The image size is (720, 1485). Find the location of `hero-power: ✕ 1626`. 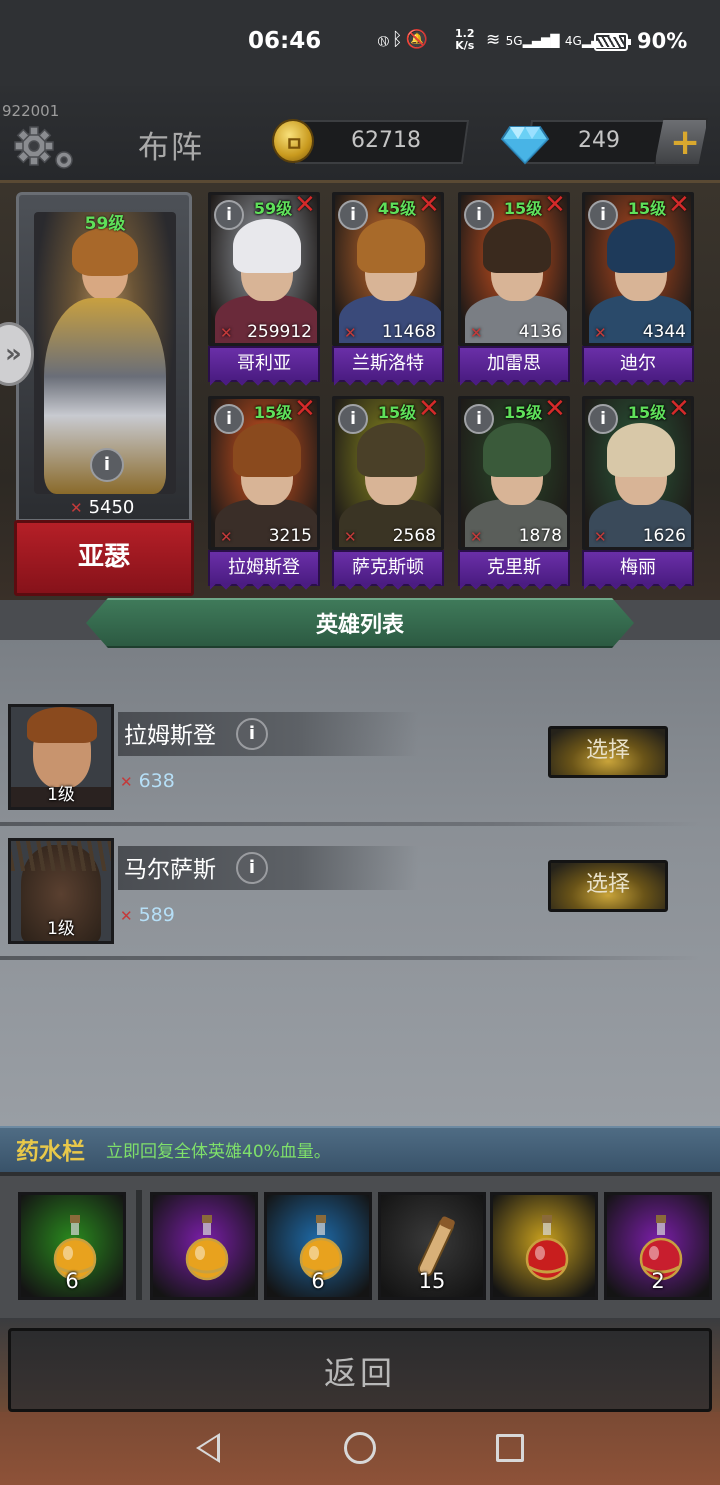

hero-power: ✕ 1626 is located at coordinates (638, 536).